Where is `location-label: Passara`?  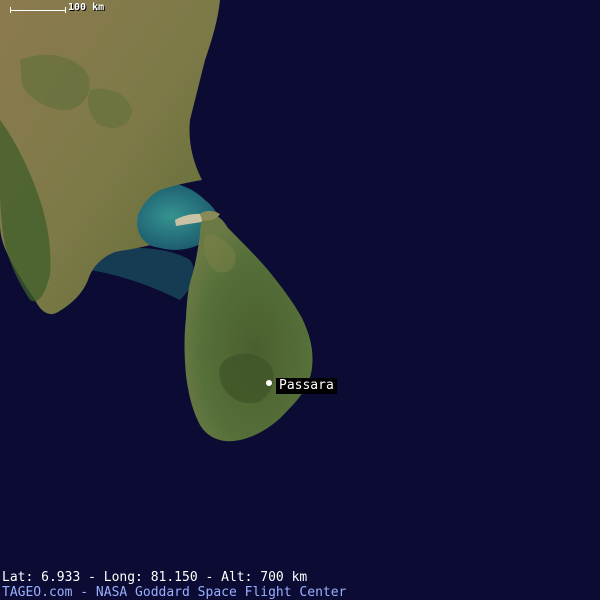 location-label: Passara is located at coordinates (306, 386).